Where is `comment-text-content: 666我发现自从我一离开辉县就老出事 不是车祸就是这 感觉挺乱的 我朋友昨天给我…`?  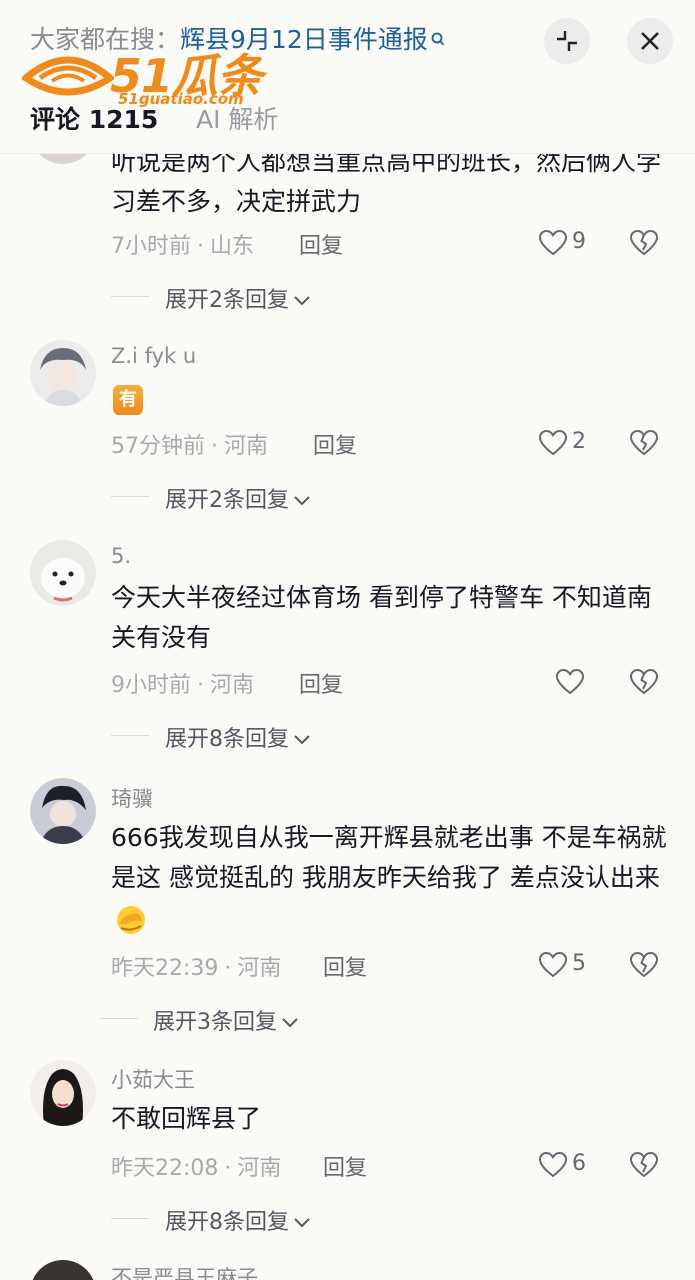
comment-text-content: 666我发现自从我一离开辉县就老出事 不是车祸就是这 感觉挺乱的 我朋友昨天给我… is located at coordinates (389, 857).